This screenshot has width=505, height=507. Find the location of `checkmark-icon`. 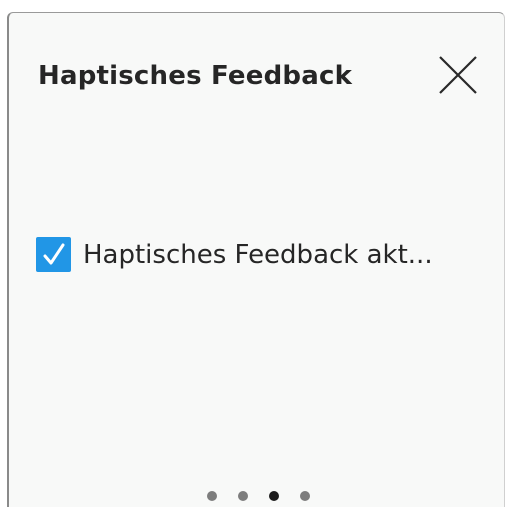

checkmark-icon is located at coordinates (53, 253).